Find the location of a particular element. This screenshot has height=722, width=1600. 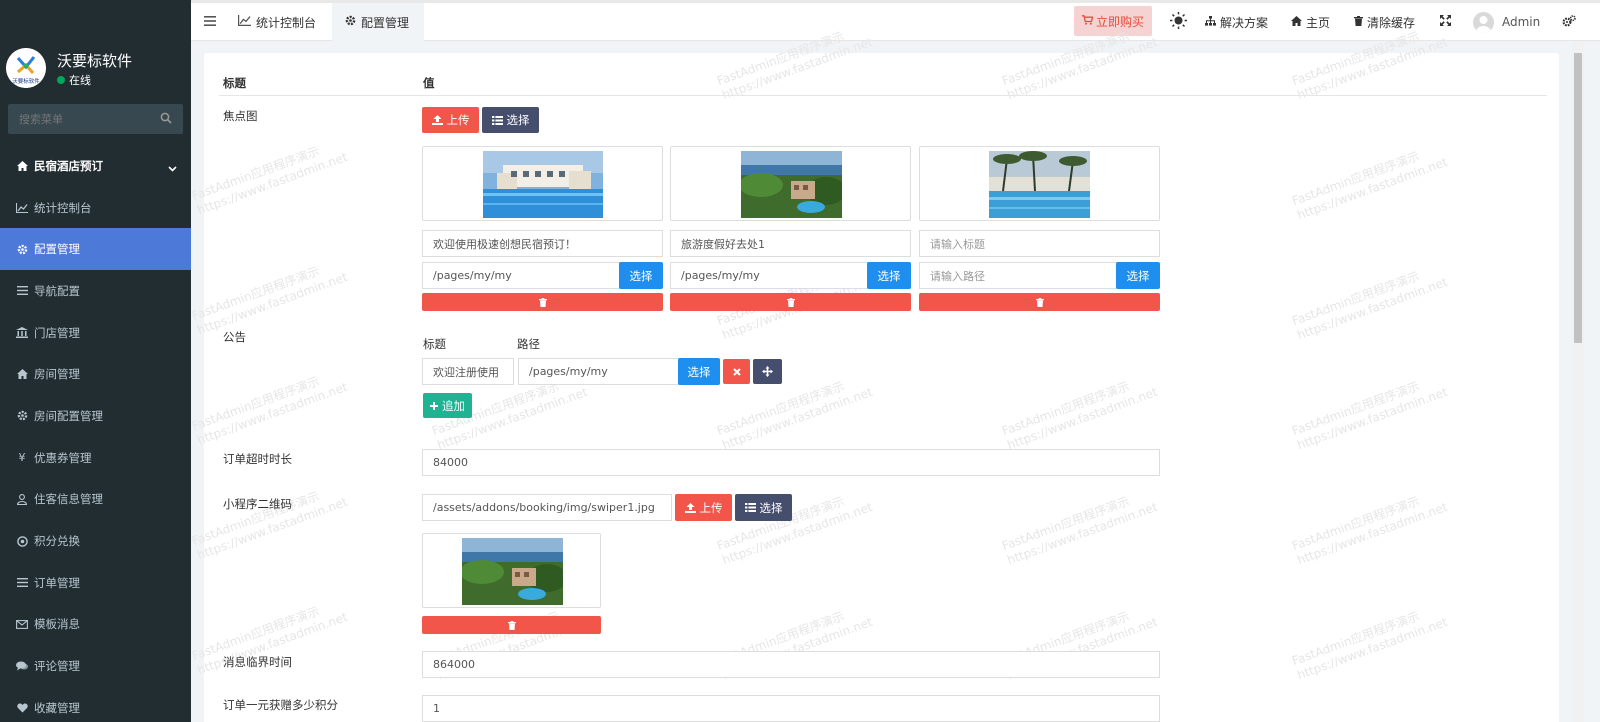

avatar is located at coordinates (1483, 22).